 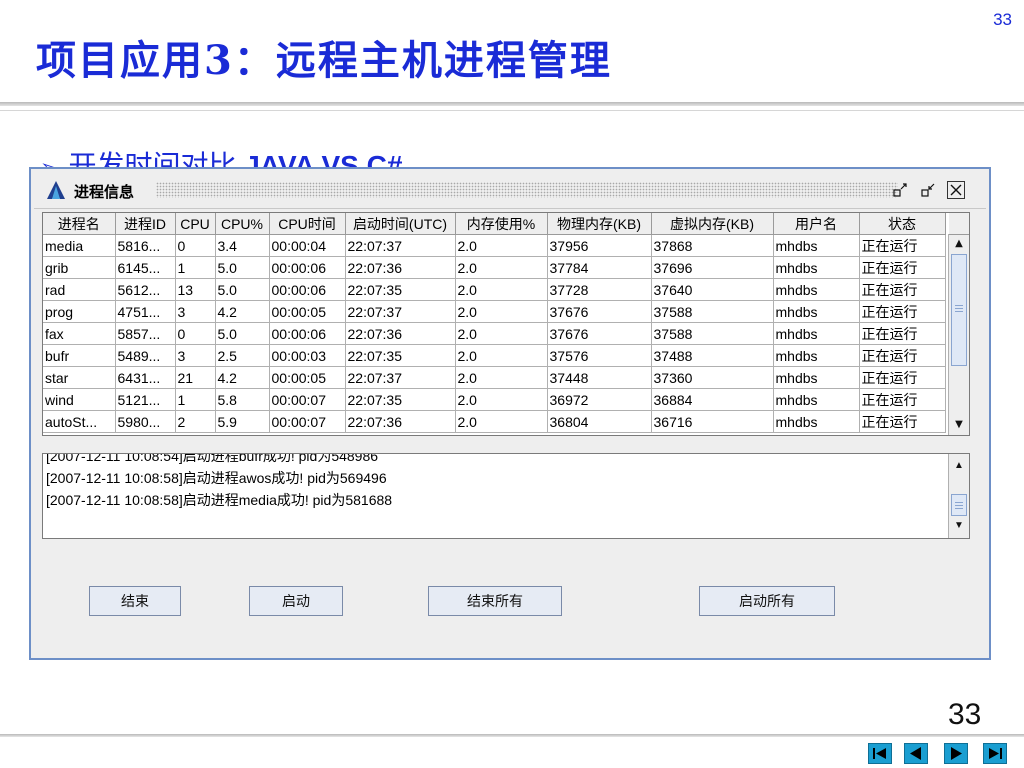 I want to click on table-cell: 37676, so click(x=599, y=333).